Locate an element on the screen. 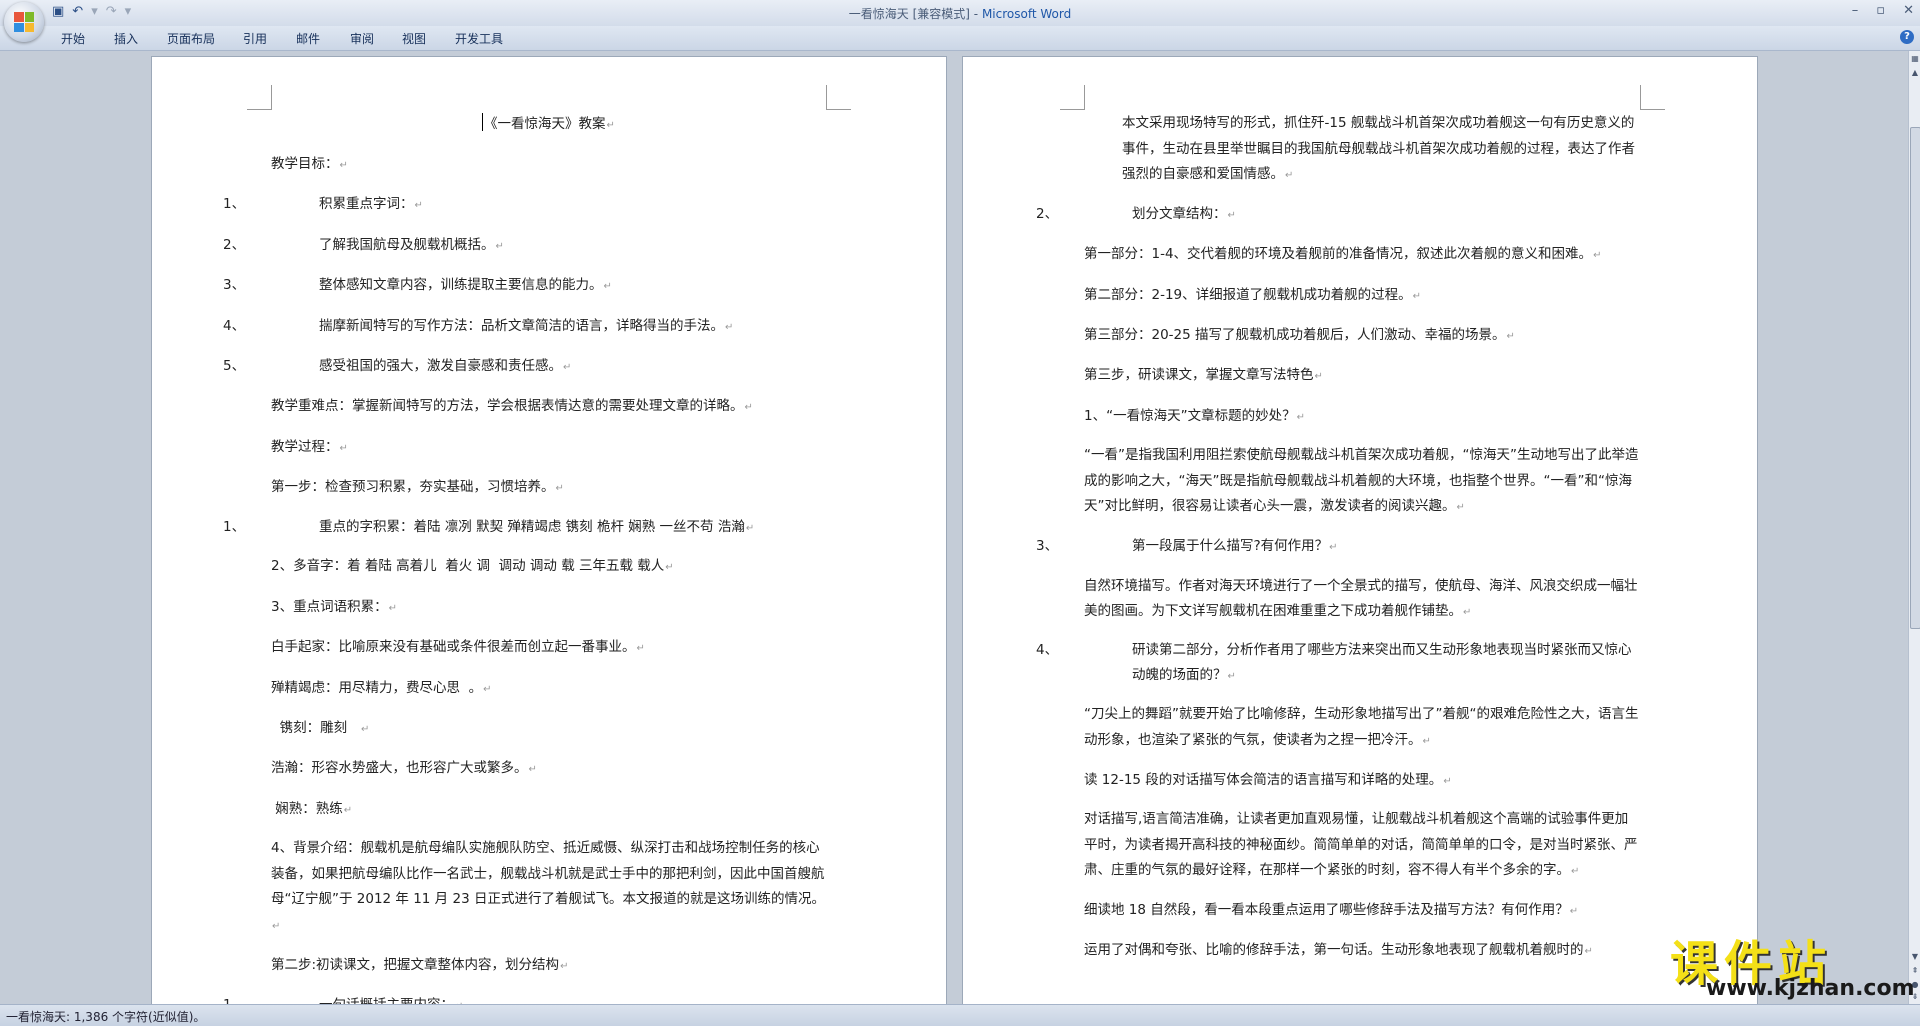 Image resolution: width=1920 pixels, height=1026 pixels. tab-view: 视图 is located at coordinates (414, 38).